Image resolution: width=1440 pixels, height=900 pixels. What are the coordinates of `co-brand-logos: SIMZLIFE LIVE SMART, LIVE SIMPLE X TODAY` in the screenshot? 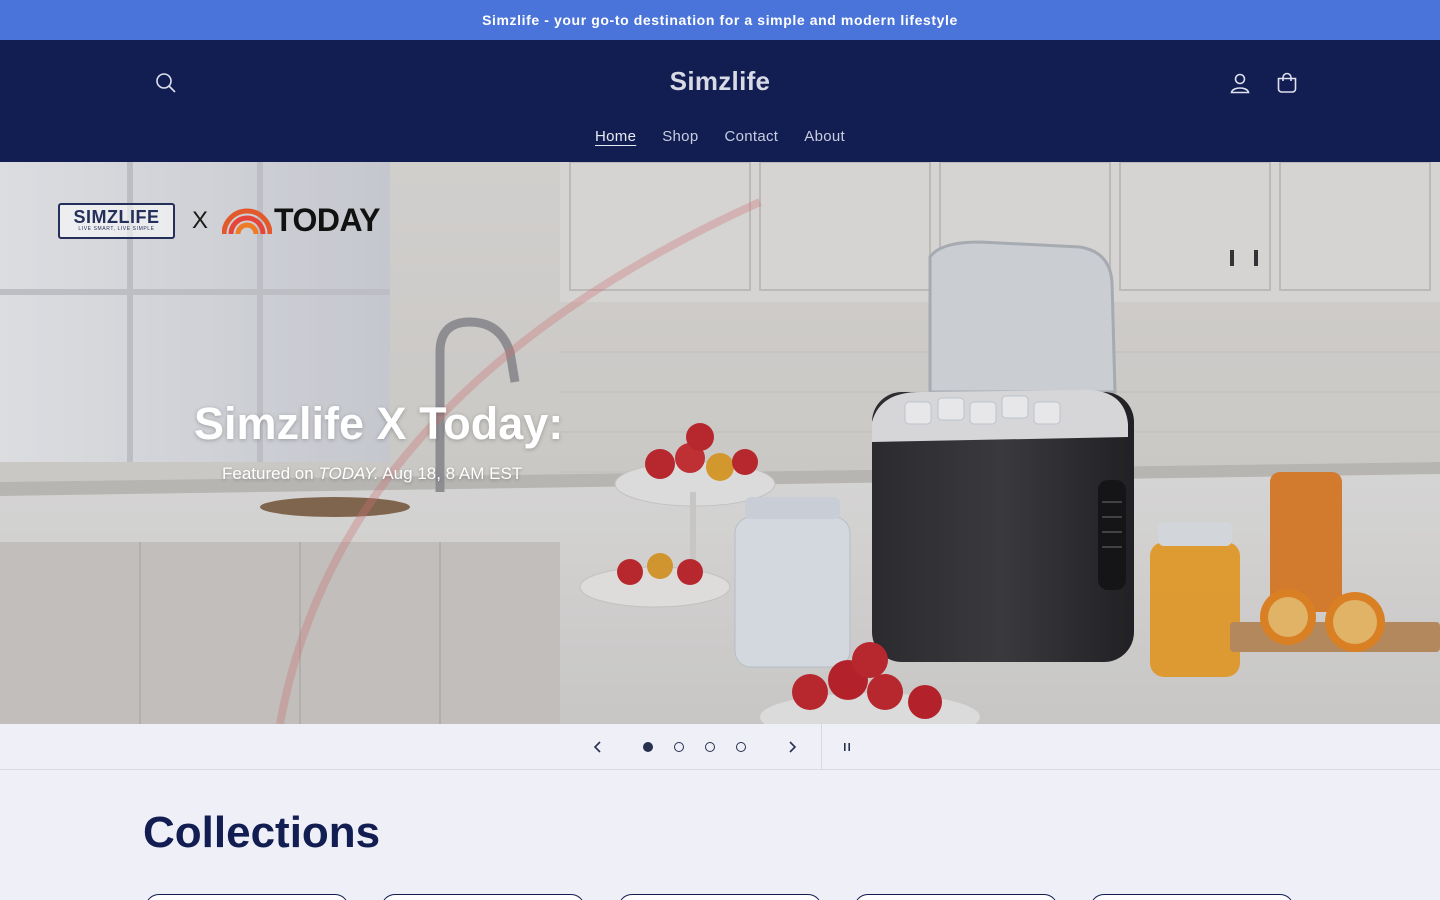 It's located at (219, 220).